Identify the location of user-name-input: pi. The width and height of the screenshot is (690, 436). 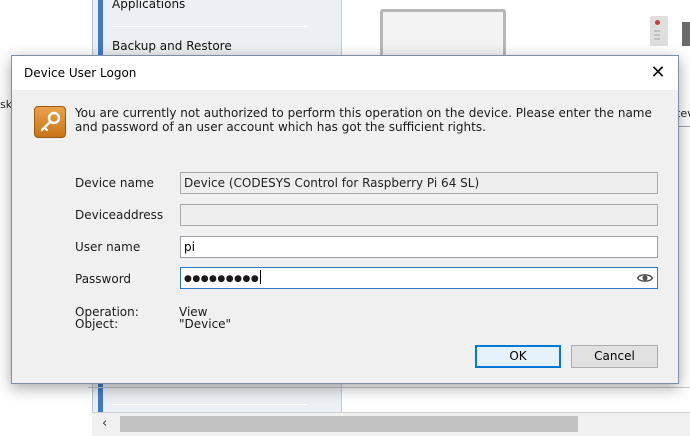
(419, 247).